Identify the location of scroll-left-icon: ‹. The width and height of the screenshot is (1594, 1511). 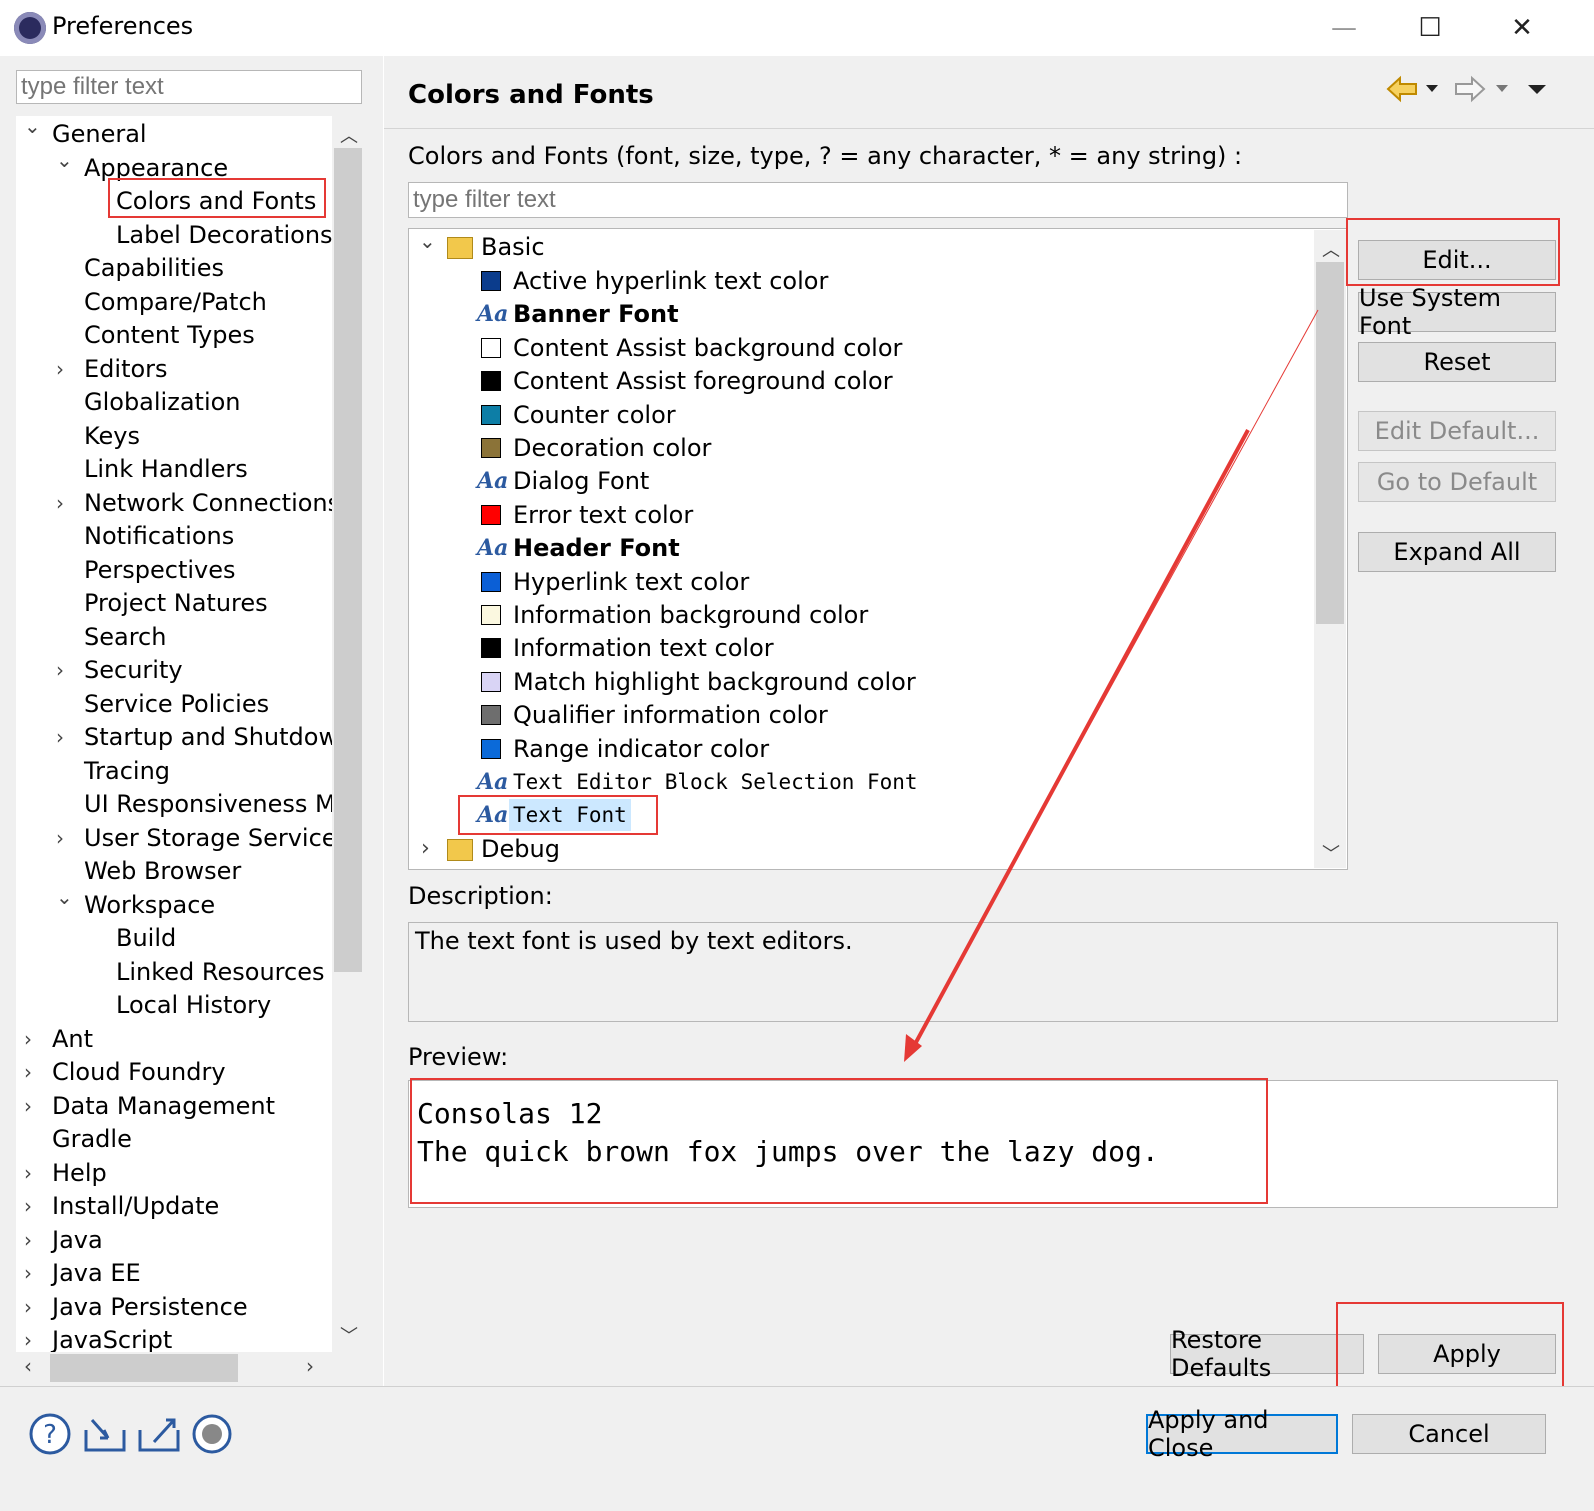
(28, 1366).